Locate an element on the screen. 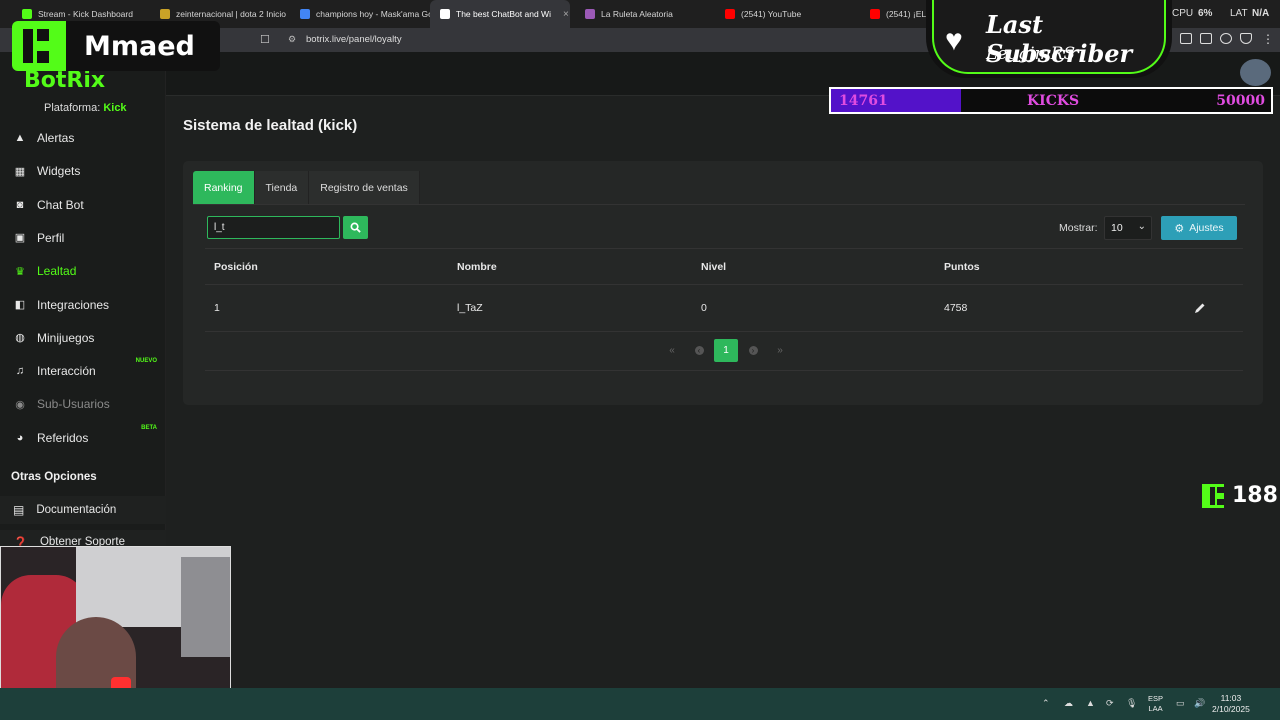 The height and width of the screenshot is (720, 1280). cell-points: 4758 is located at coordinates (956, 308).